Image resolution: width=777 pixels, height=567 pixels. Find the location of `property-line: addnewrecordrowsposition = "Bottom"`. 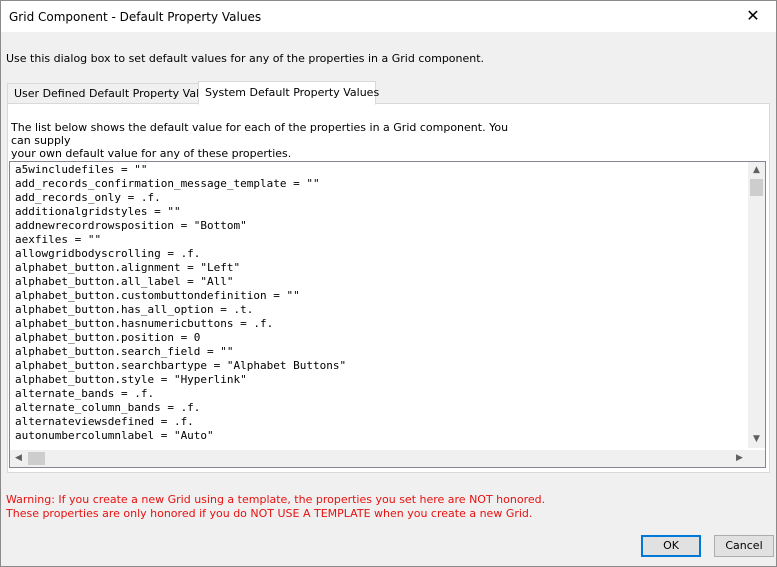

property-line: addnewrecordrowsposition = "Bottom" is located at coordinates (180, 226).